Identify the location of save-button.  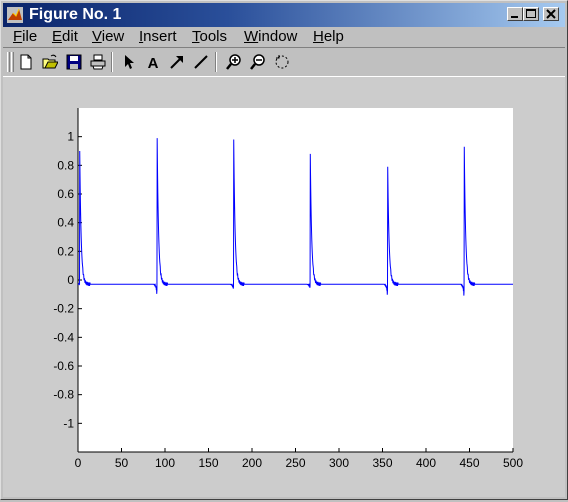
(74, 62).